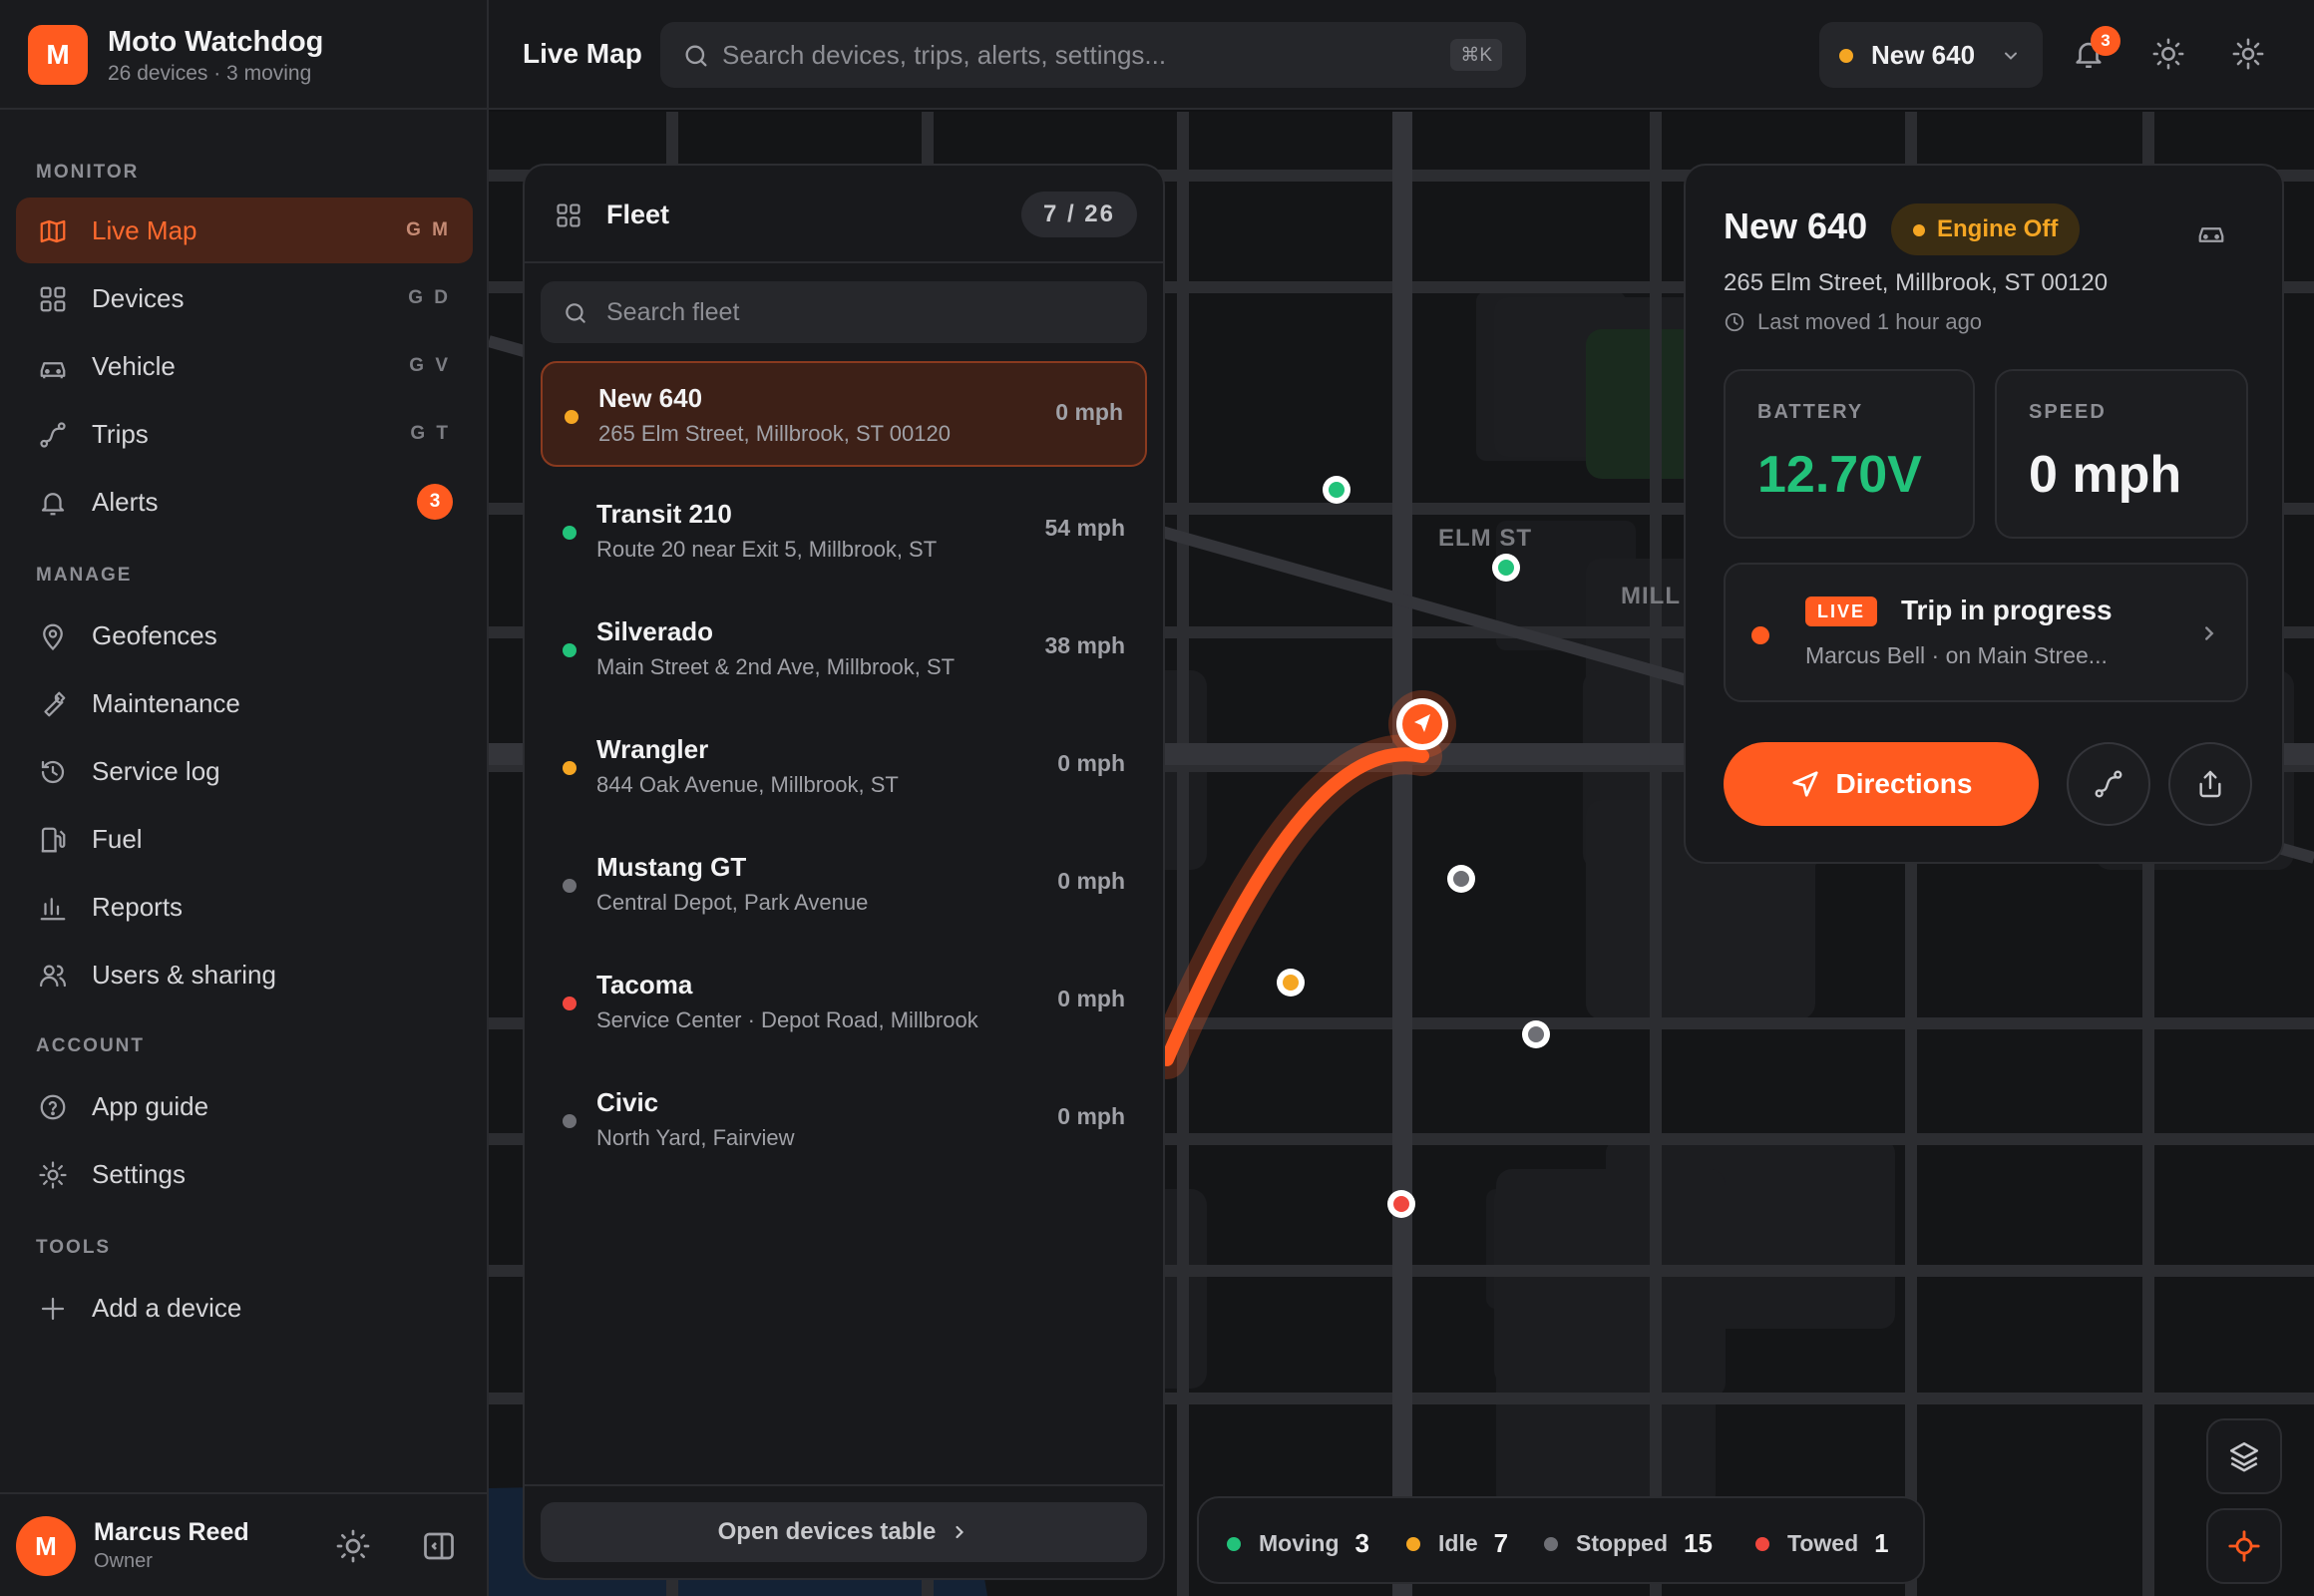  I want to click on sun-icon, so click(2168, 54).